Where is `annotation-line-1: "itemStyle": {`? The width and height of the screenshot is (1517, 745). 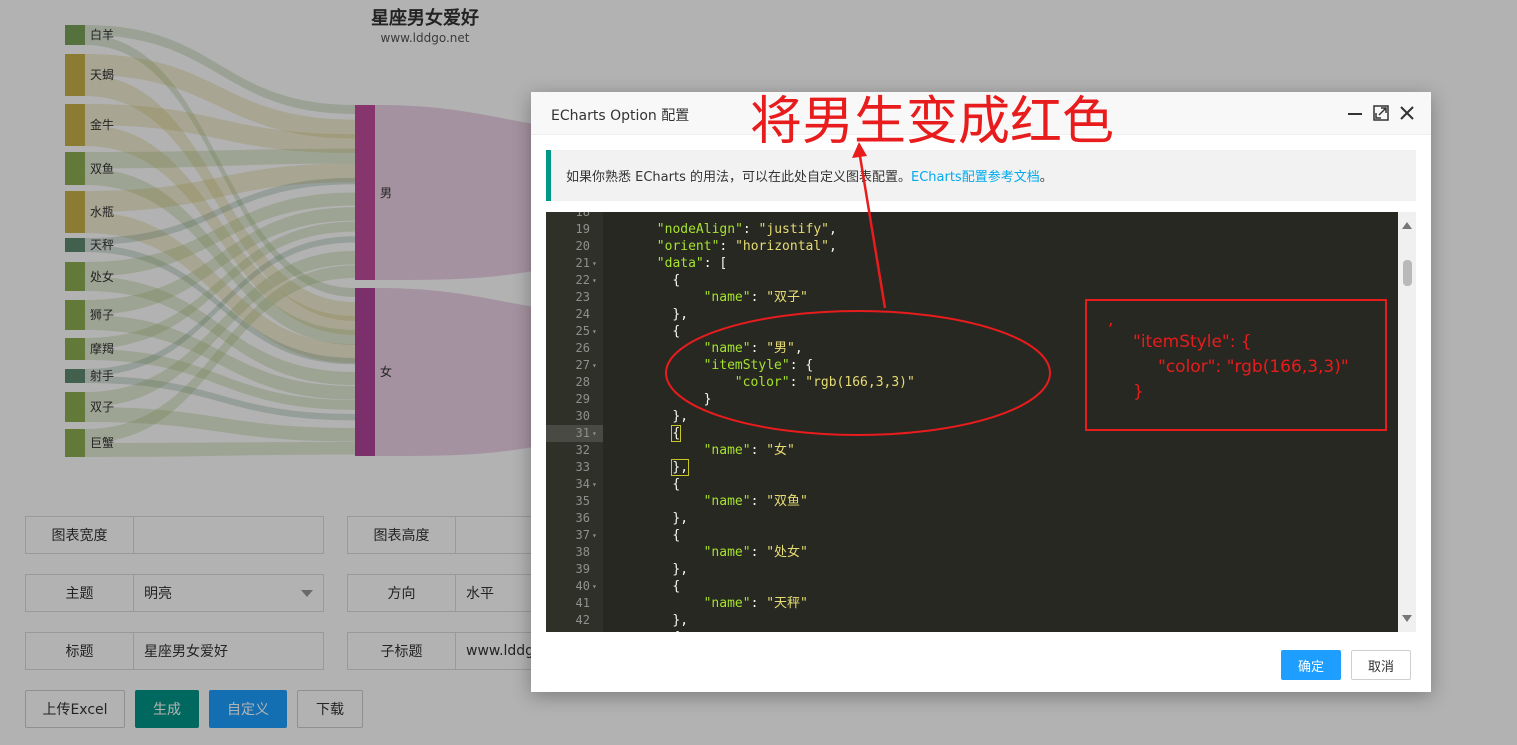
annotation-line-1: "itemStyle": { is located at coordinates (1192, 342).